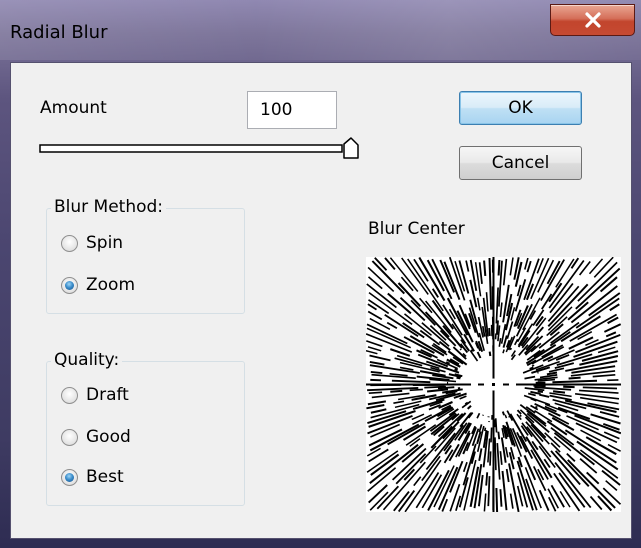 The height and width of the screenshot is (548, 641). What do you see at coordinates (351, 148) in the screenshot?
I see `slider-thumb` at bounding box center [351, 148].